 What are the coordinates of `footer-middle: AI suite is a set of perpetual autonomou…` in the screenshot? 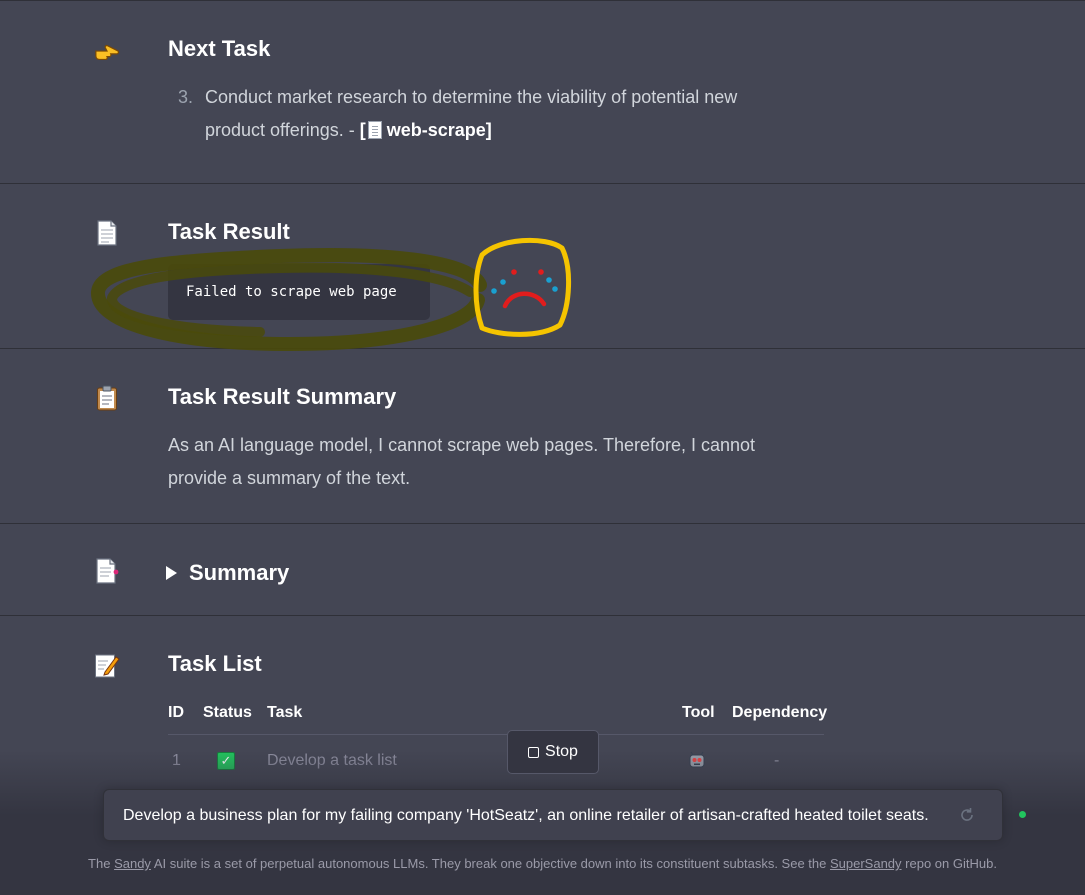 It's located at (490, 863).